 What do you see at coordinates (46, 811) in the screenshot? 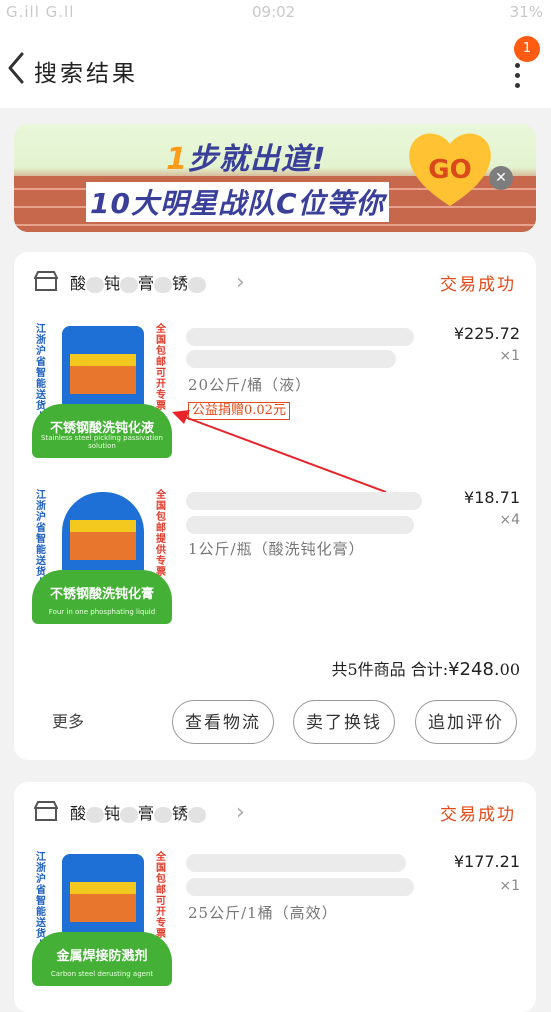
I see `store-icon` at bounding box center [46, 811].